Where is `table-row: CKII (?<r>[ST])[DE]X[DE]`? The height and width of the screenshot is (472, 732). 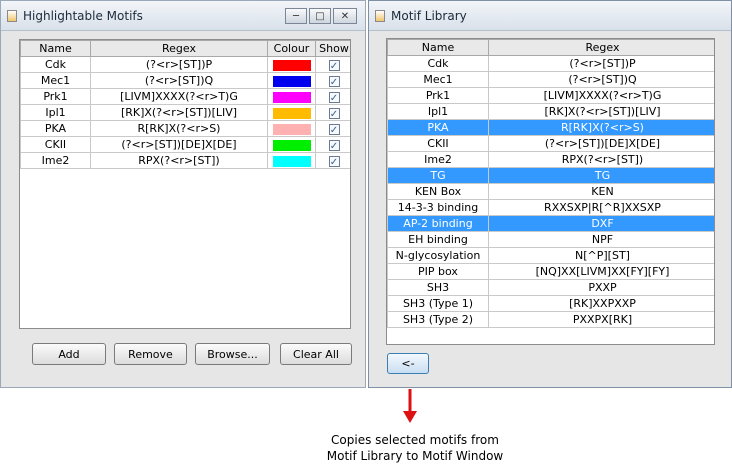
table-row: CKII (?<r>[ST])[DE]X[DE] is located at coordinates (550, 143).